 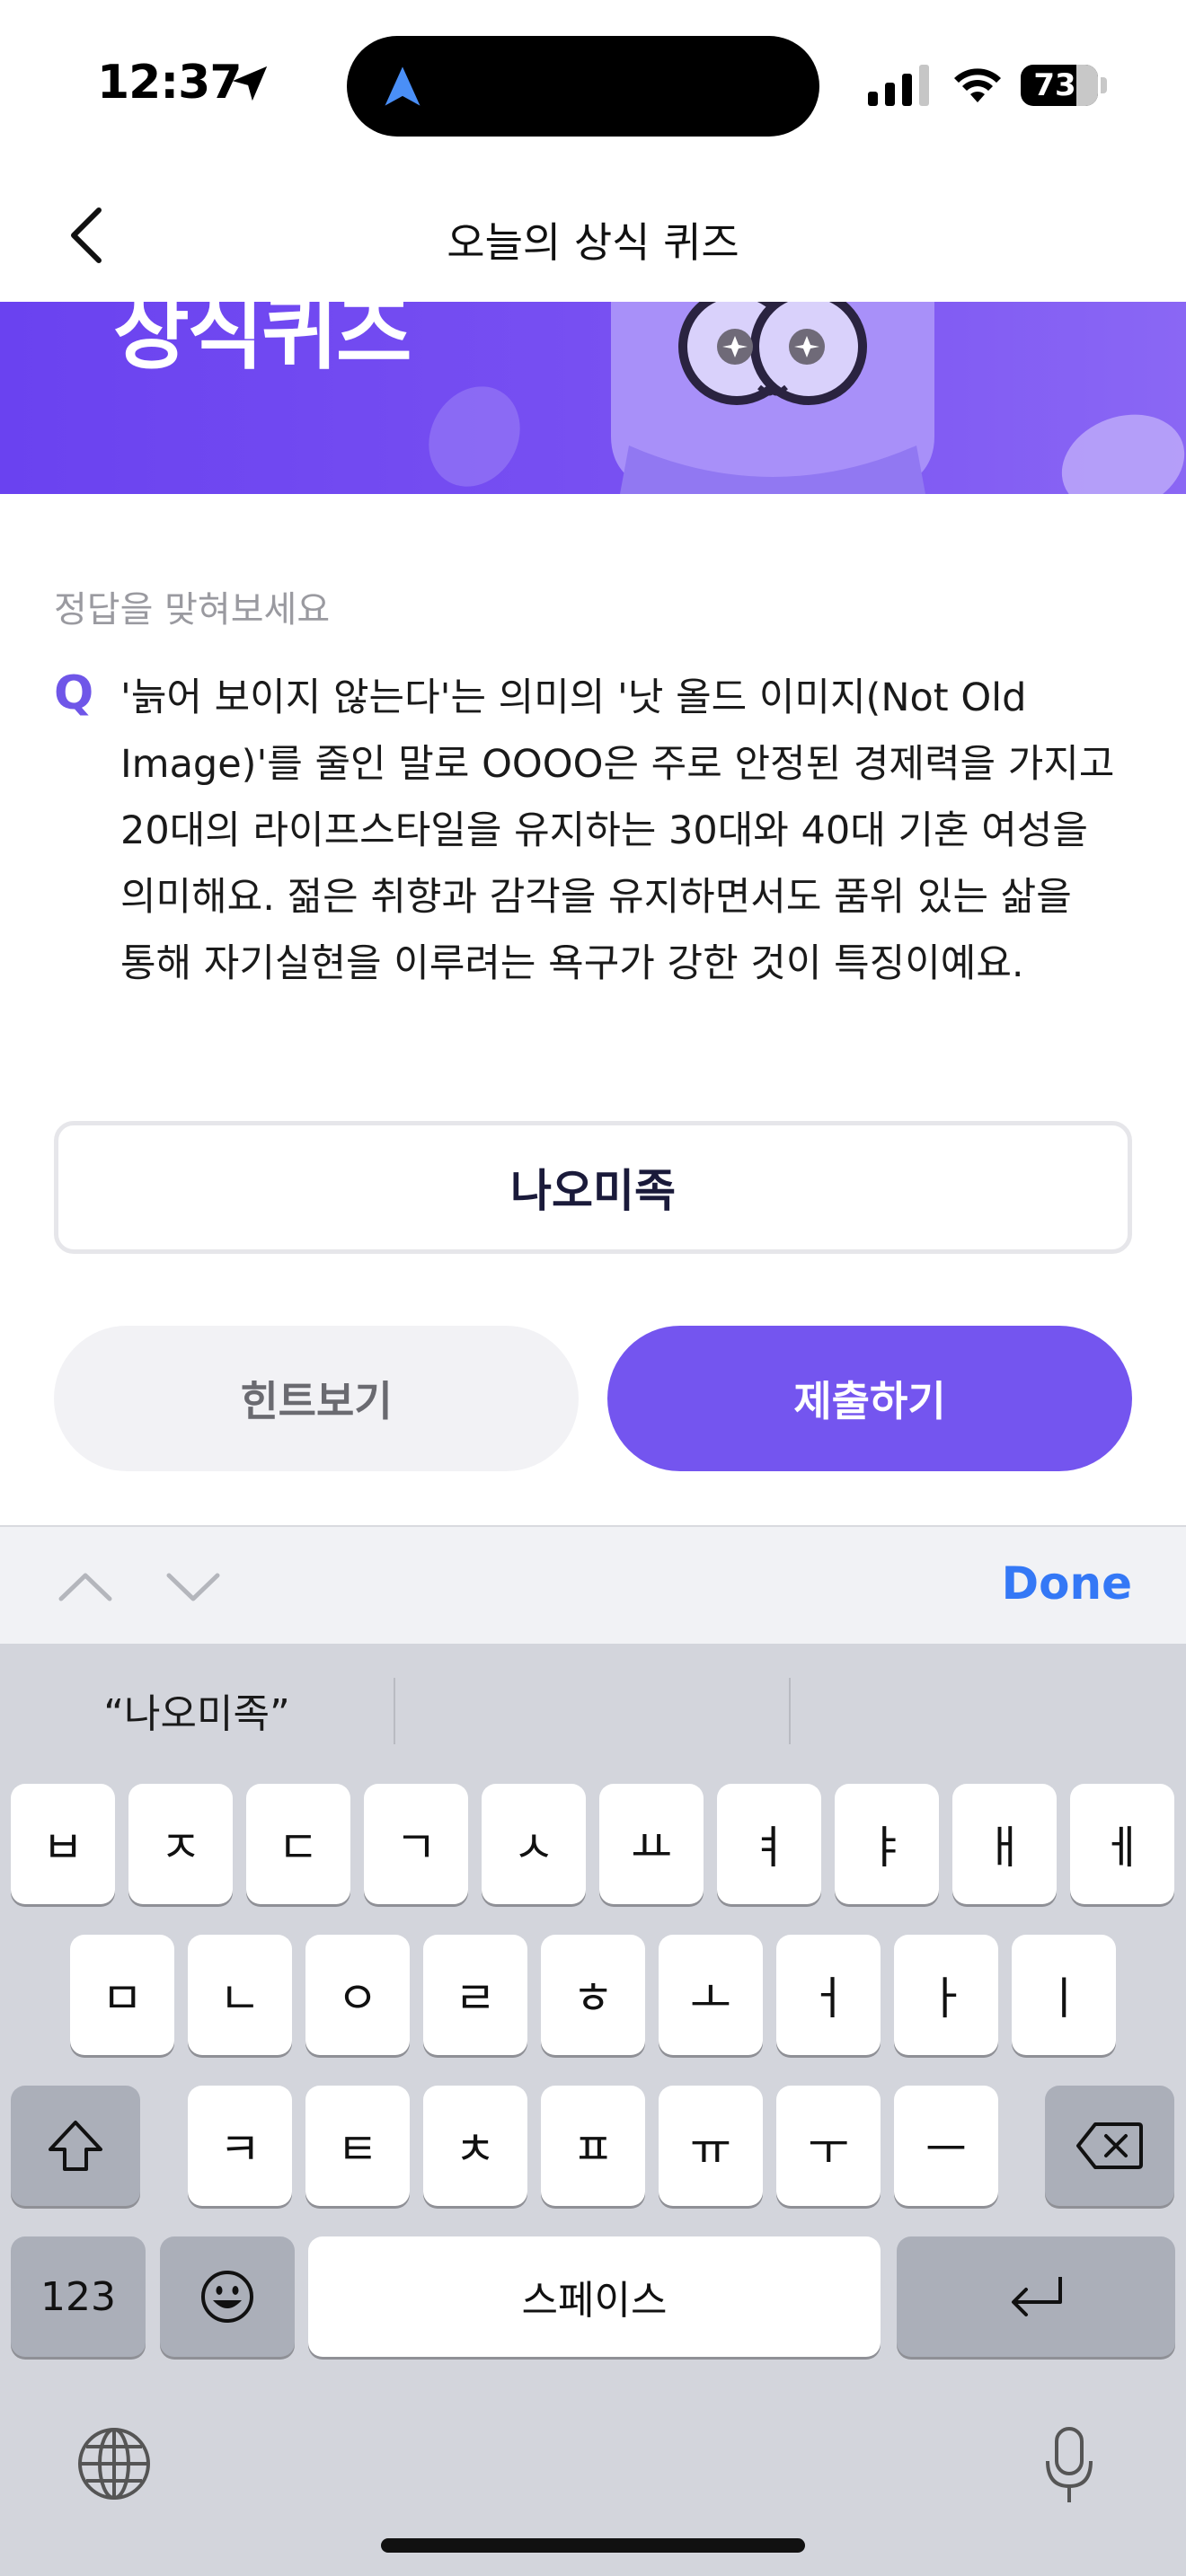 I want to click on space-key: 스페이스, so click(x=594, y=2296).